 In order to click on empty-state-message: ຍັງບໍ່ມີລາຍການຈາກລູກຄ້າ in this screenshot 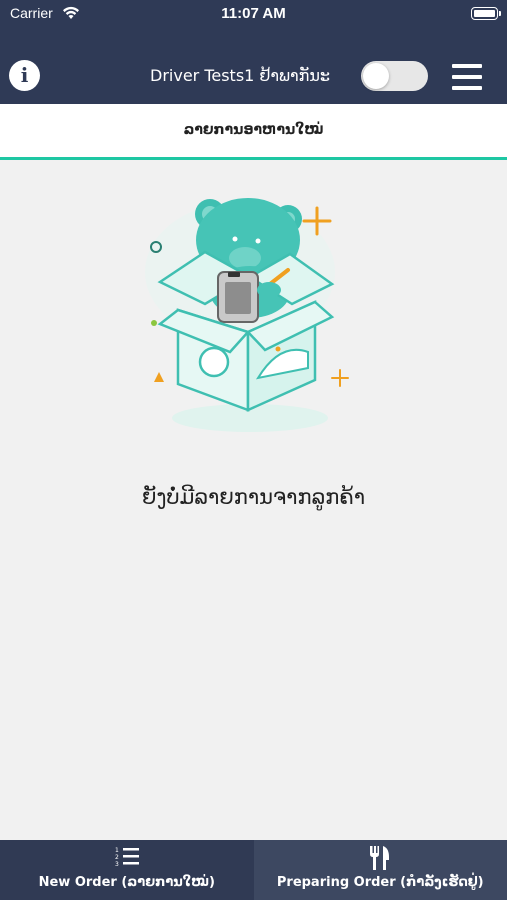, I will do `click(253, 497)`.